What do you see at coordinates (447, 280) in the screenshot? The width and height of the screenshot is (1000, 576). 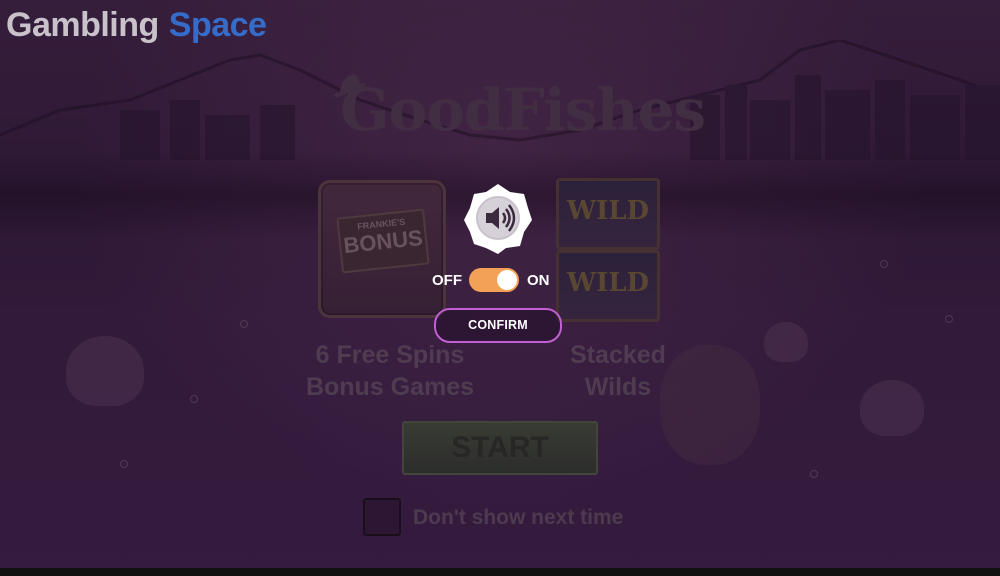 I see `sound-off-label: OFF` at bounding box center [447, 280].